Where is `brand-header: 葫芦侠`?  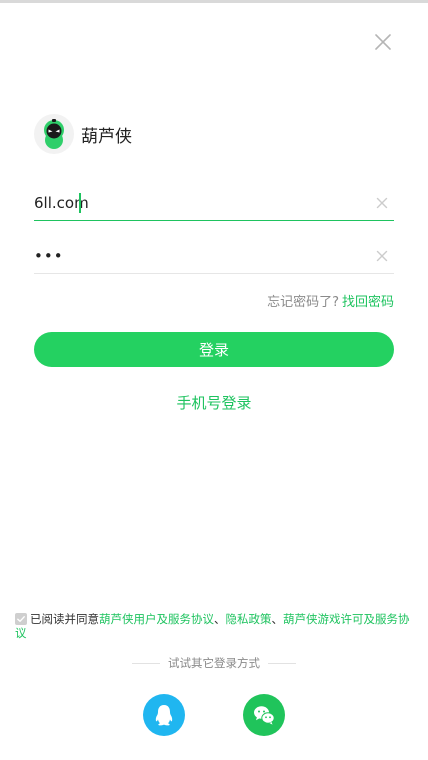
brand-header: 葫芦侠 is located at coordinates (83, 134).